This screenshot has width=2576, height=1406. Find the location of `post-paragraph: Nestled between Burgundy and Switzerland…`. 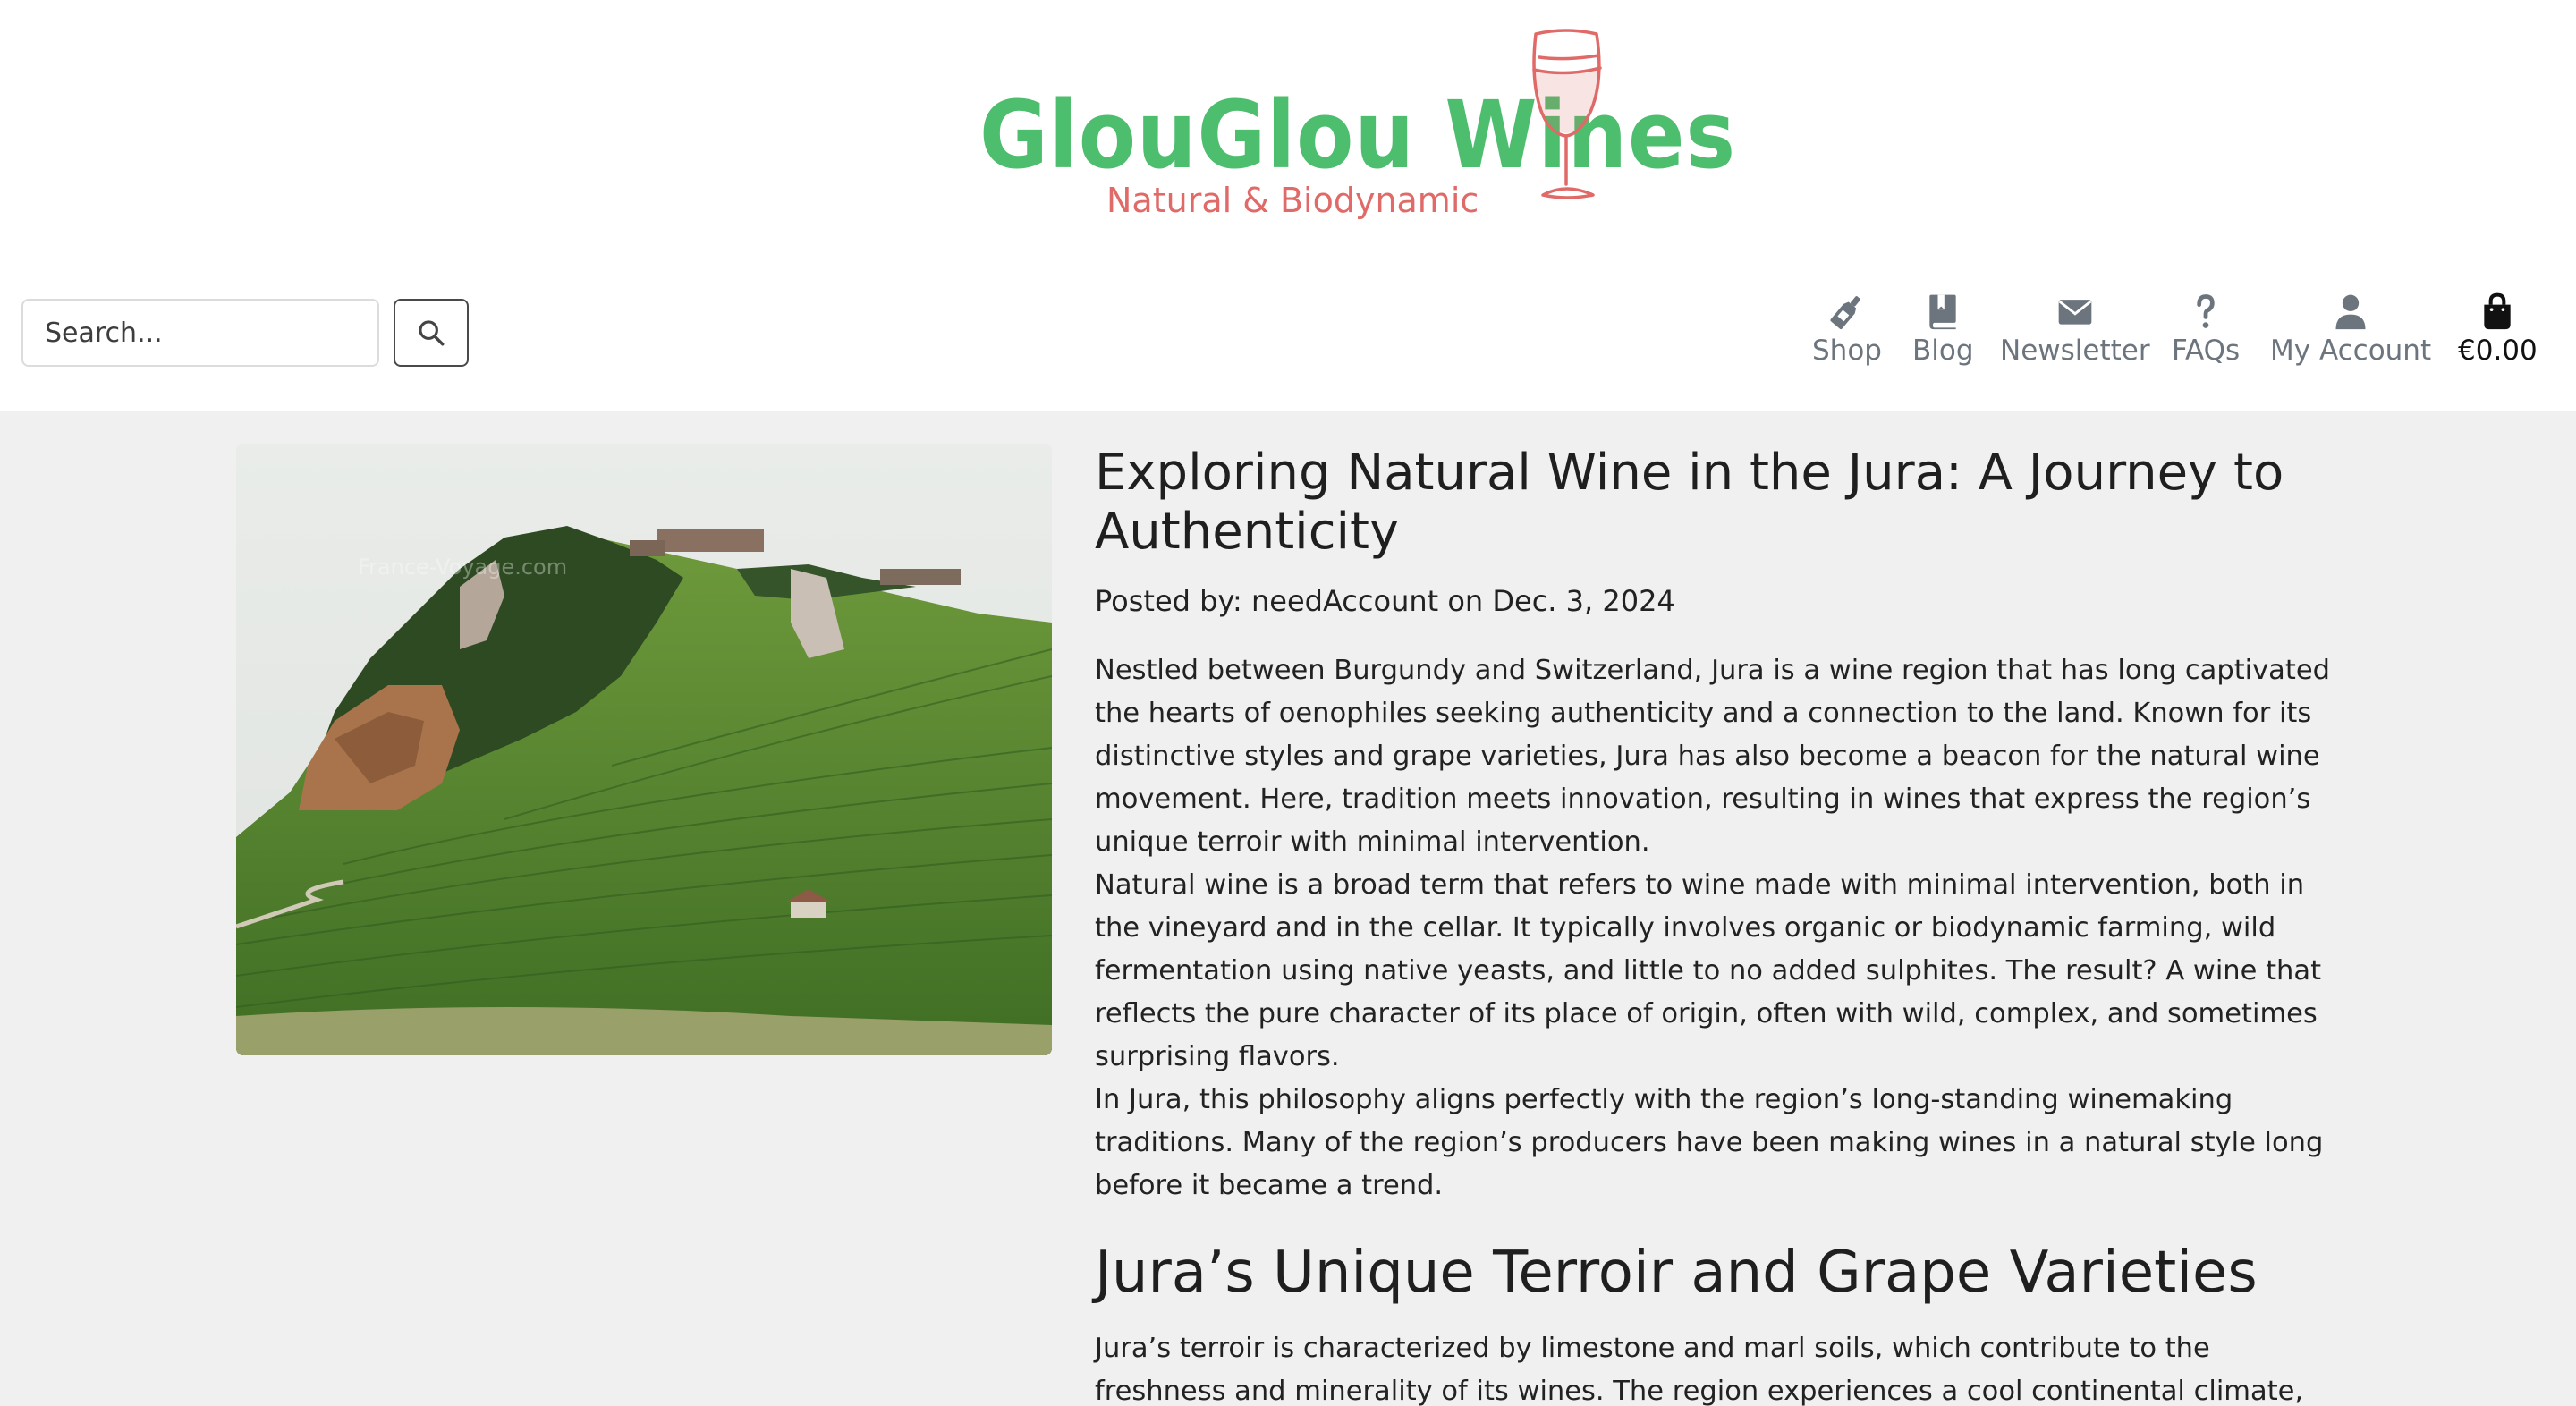

post-paragraph: Nestled between Burgundy and Switzerland… is located at coordinates (1712, 757).